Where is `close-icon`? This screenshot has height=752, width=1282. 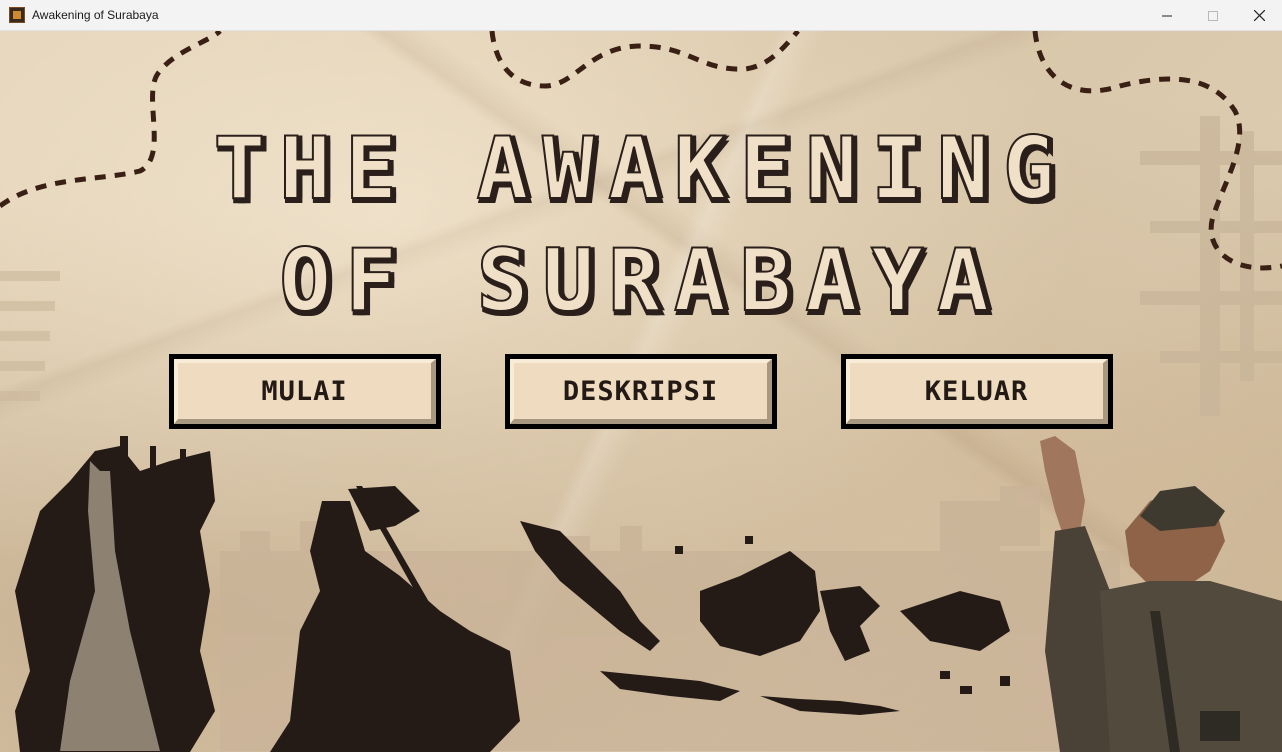 close-icon is located at coordinates (1259, 15).